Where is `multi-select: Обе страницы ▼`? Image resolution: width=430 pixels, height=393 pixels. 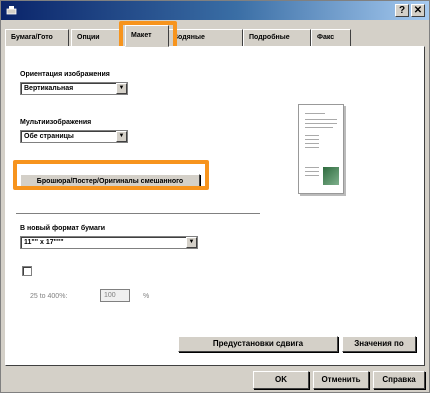
multi-select: Обе страницы ▼ is located at coordinates (74, 136).